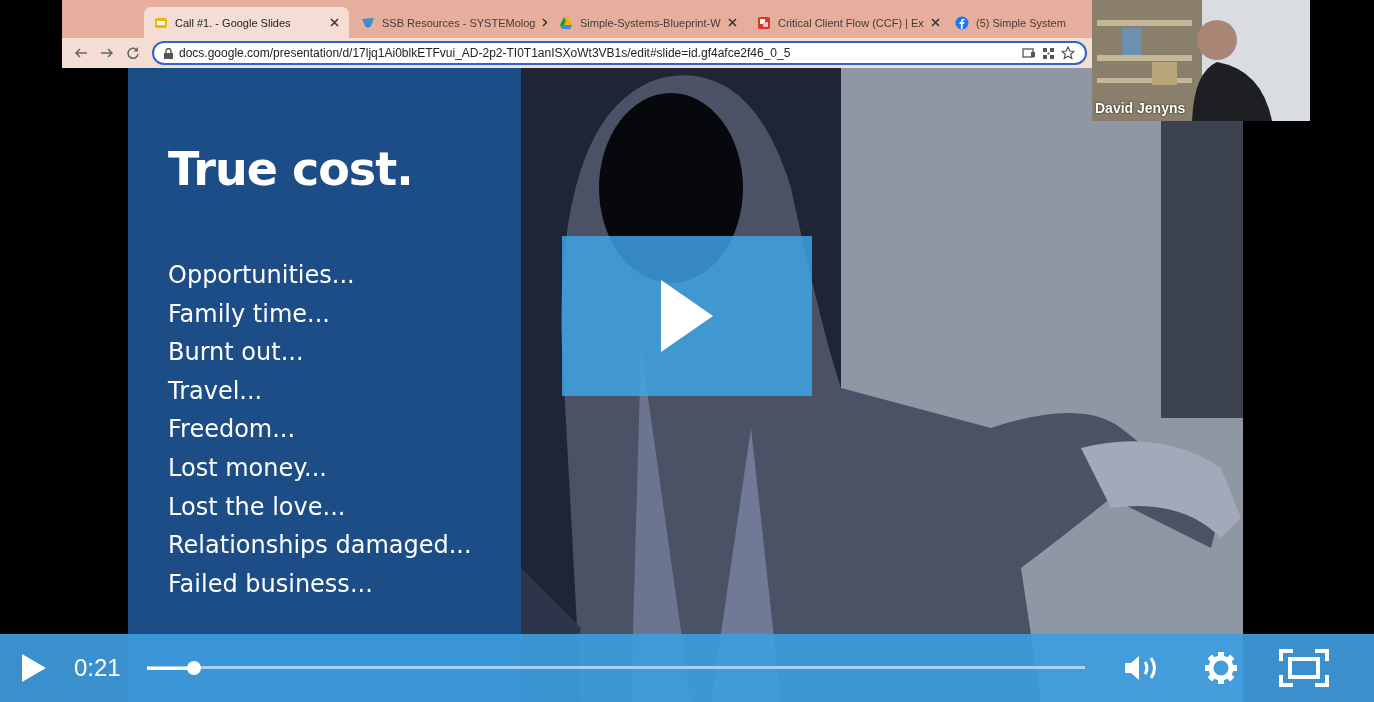  Describe the element at coordinates (161, 22) in the screenshot. I see `presentation-icon` at that location.